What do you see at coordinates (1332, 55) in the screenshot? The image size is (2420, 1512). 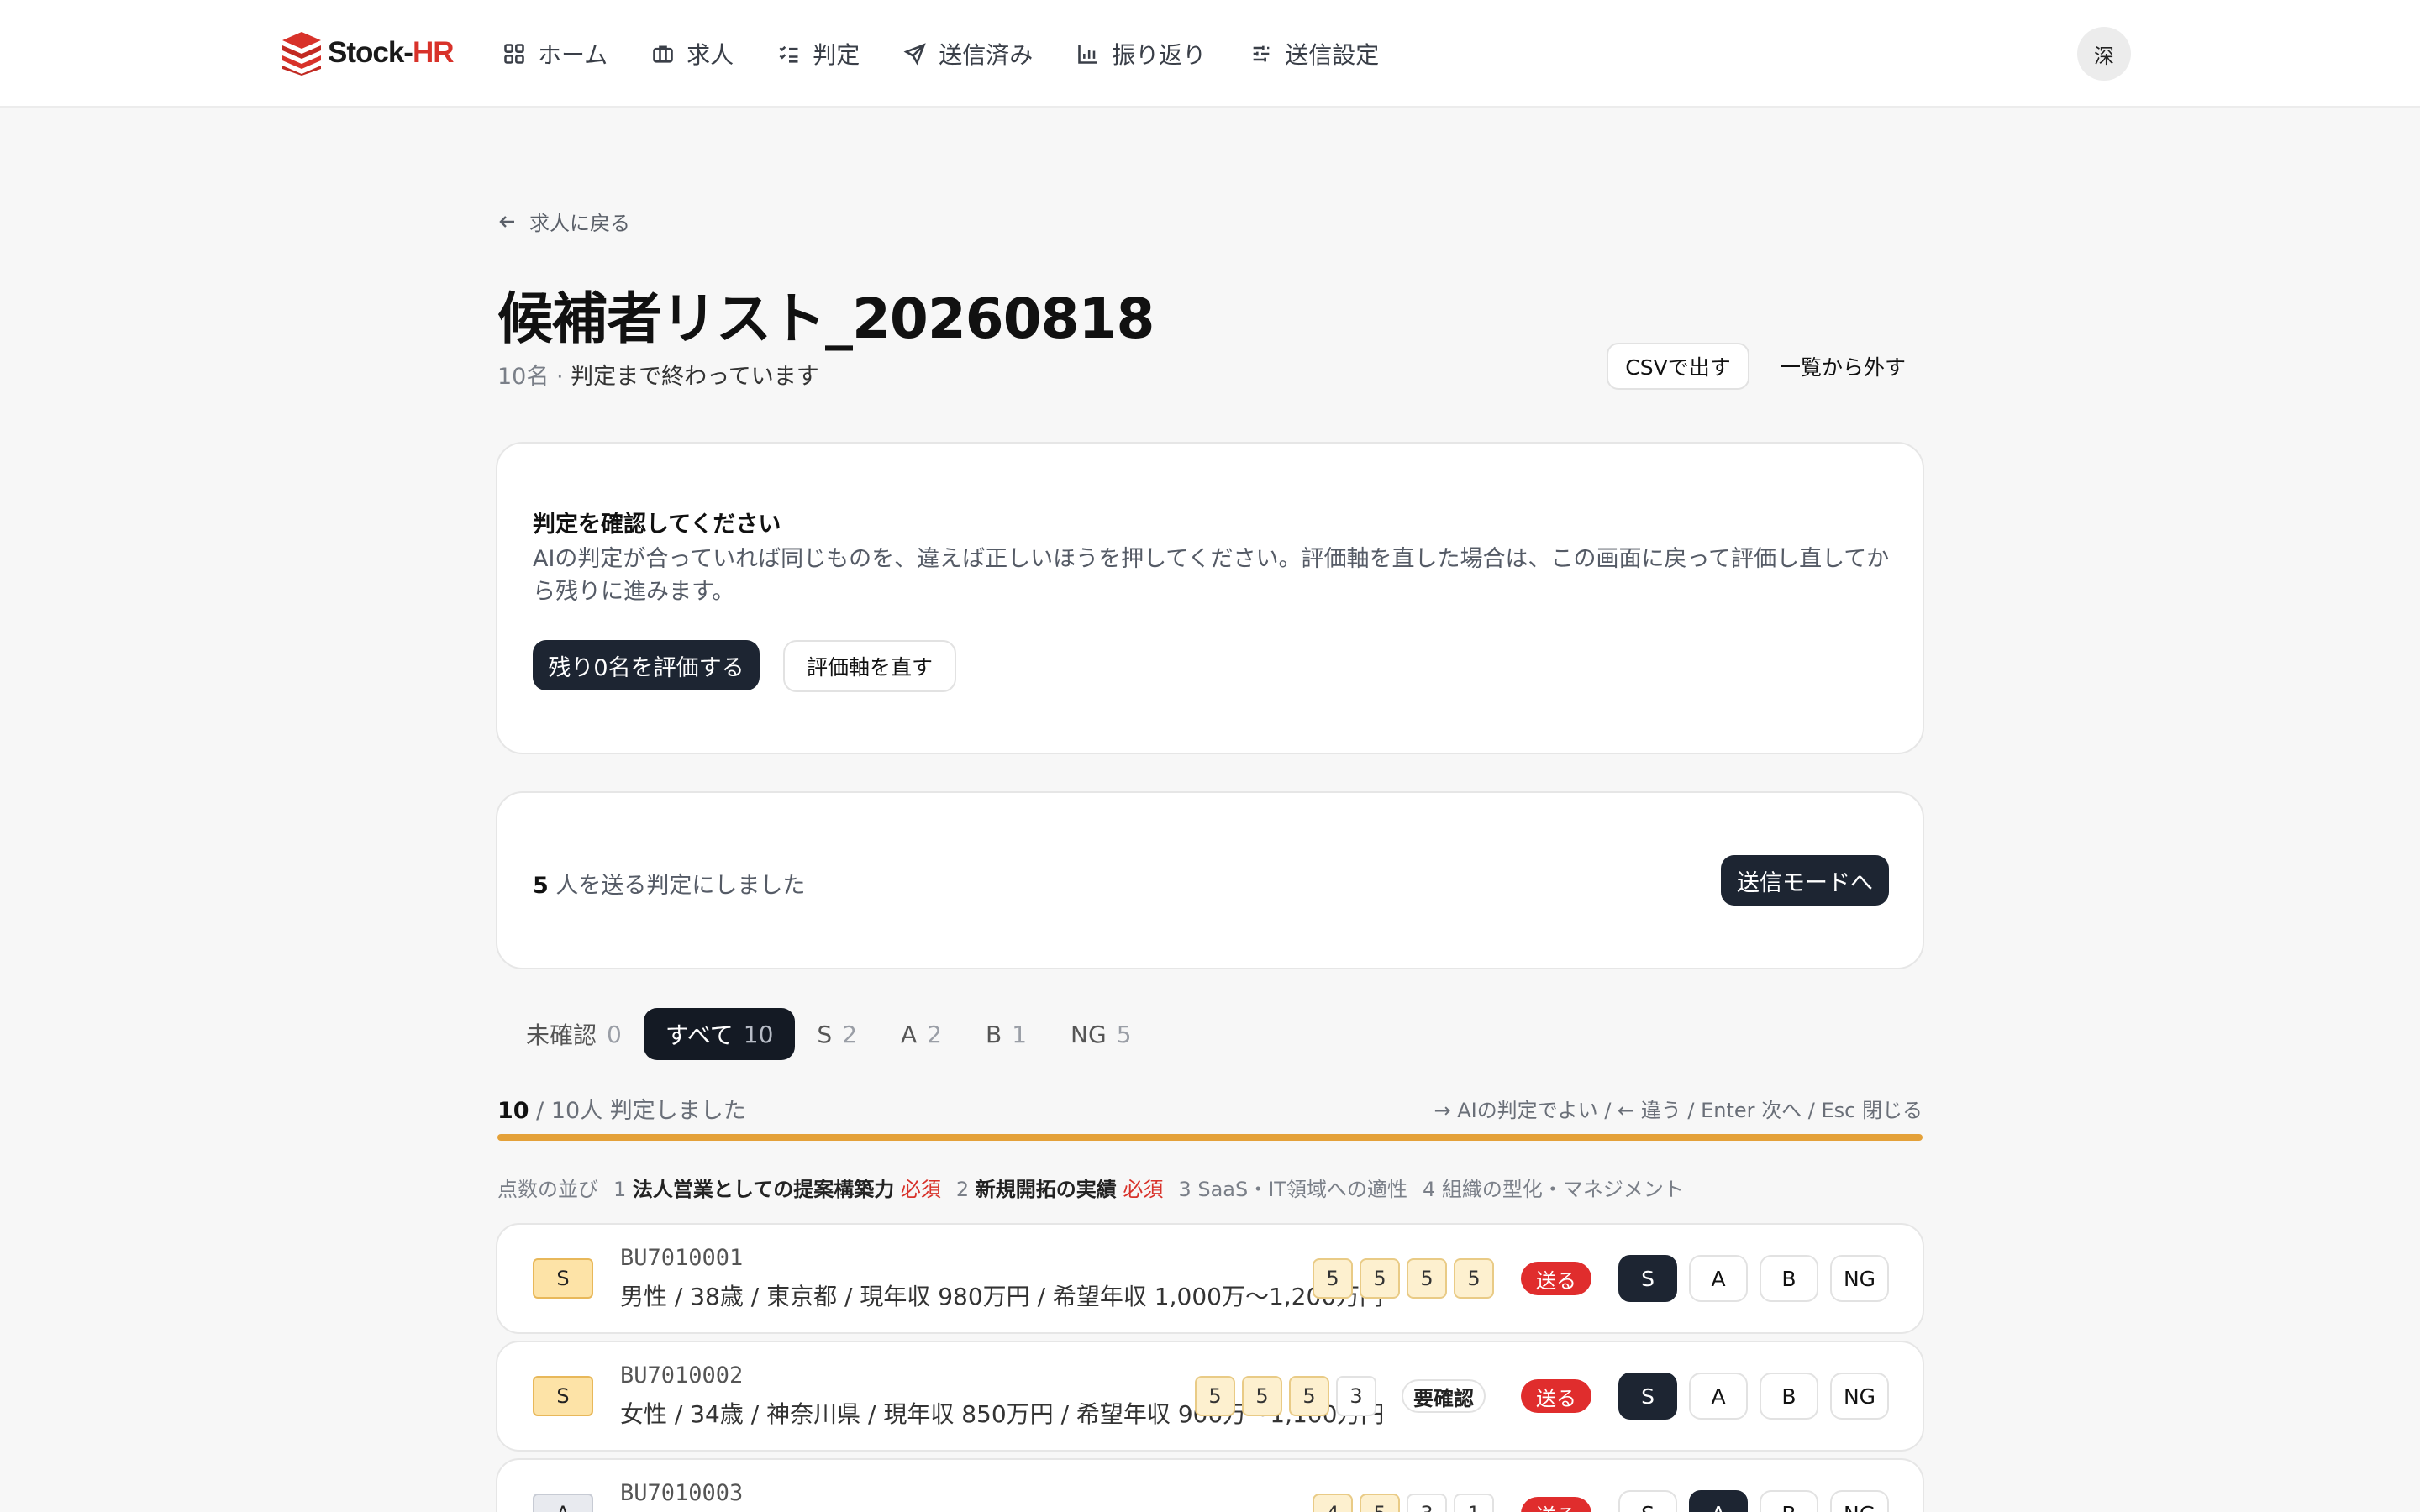 I see `nav-label: 送信設定` at bounding box center [1332, 55].